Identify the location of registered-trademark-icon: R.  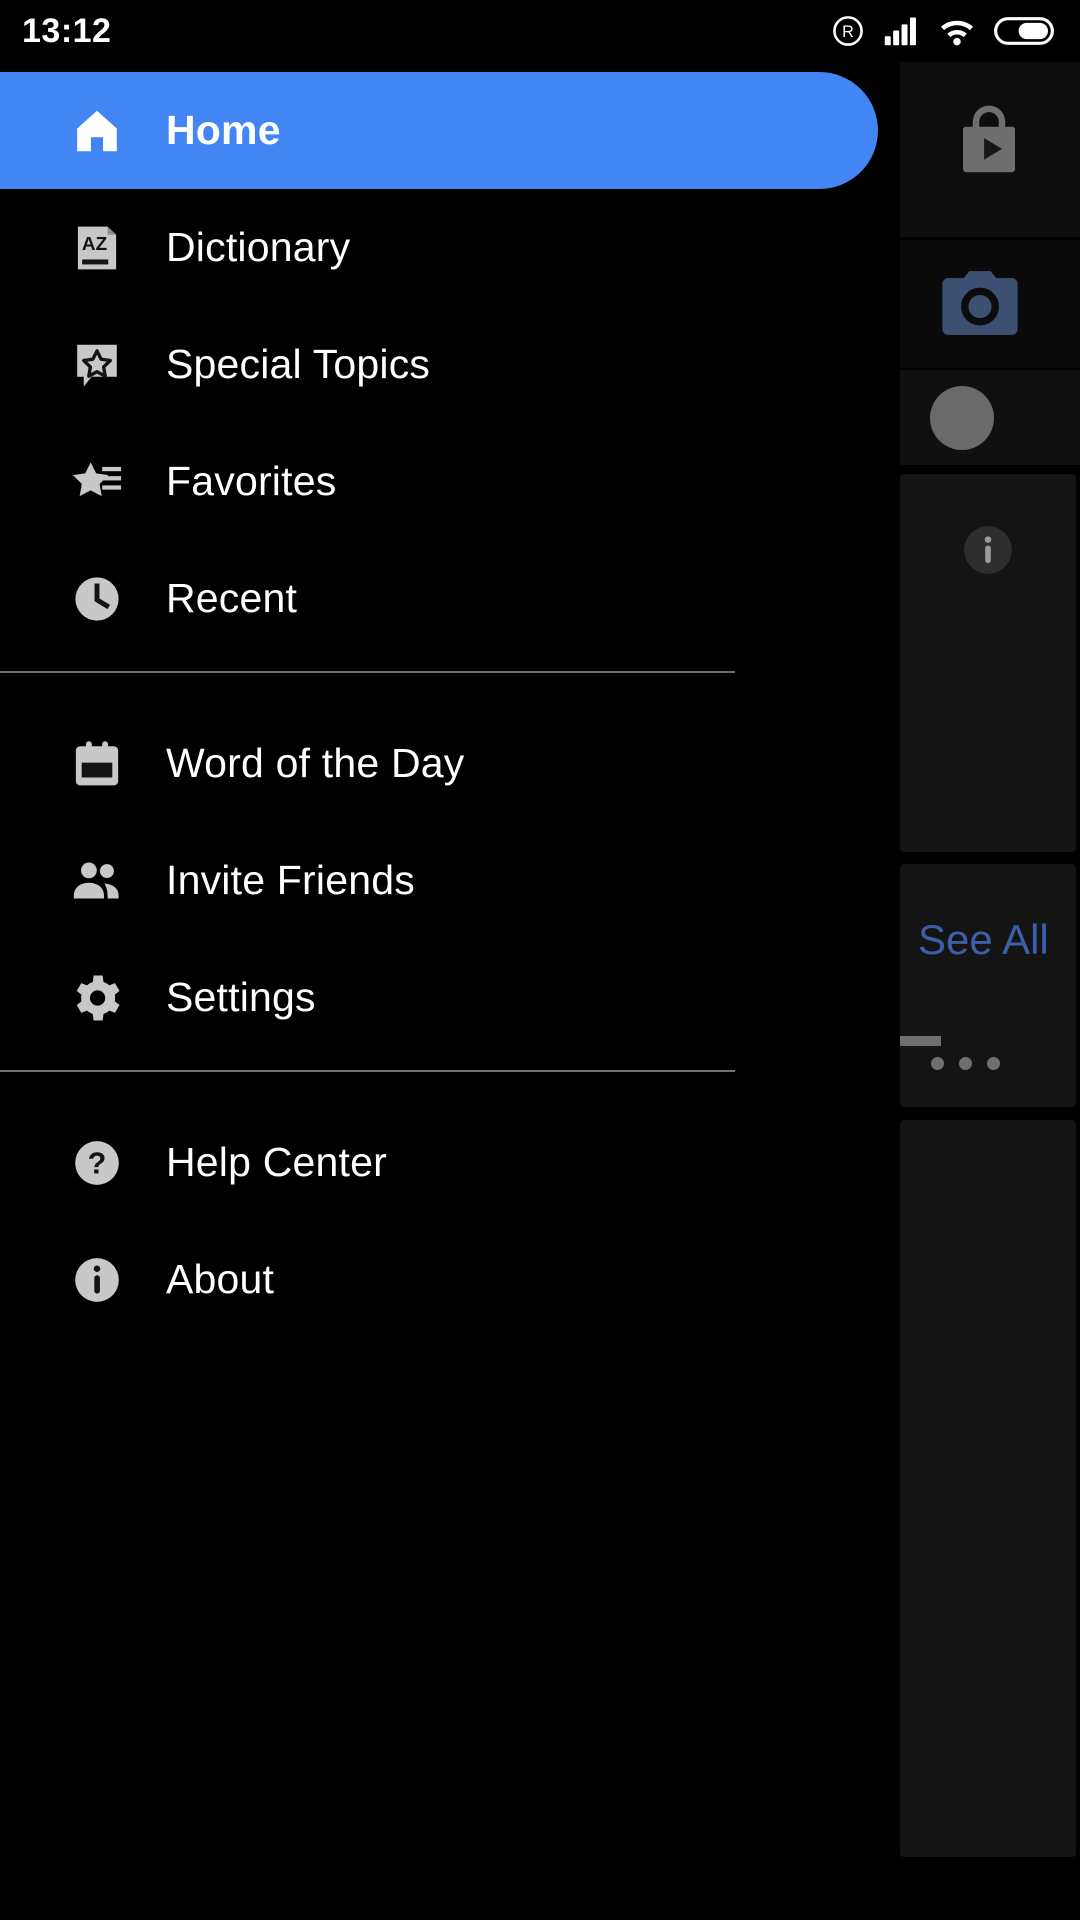
(848, 31).